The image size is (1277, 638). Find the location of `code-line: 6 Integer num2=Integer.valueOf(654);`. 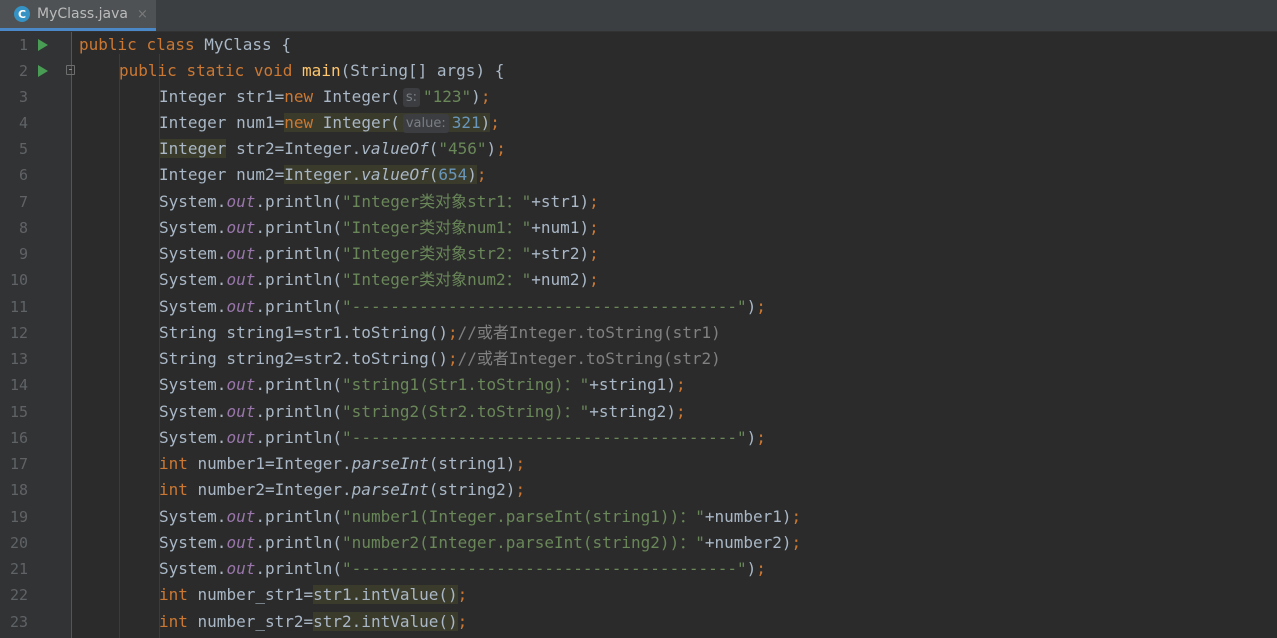

code-line: 6 Integer num2=Integer.valueOf(654); is located at coordinates (638, 175).